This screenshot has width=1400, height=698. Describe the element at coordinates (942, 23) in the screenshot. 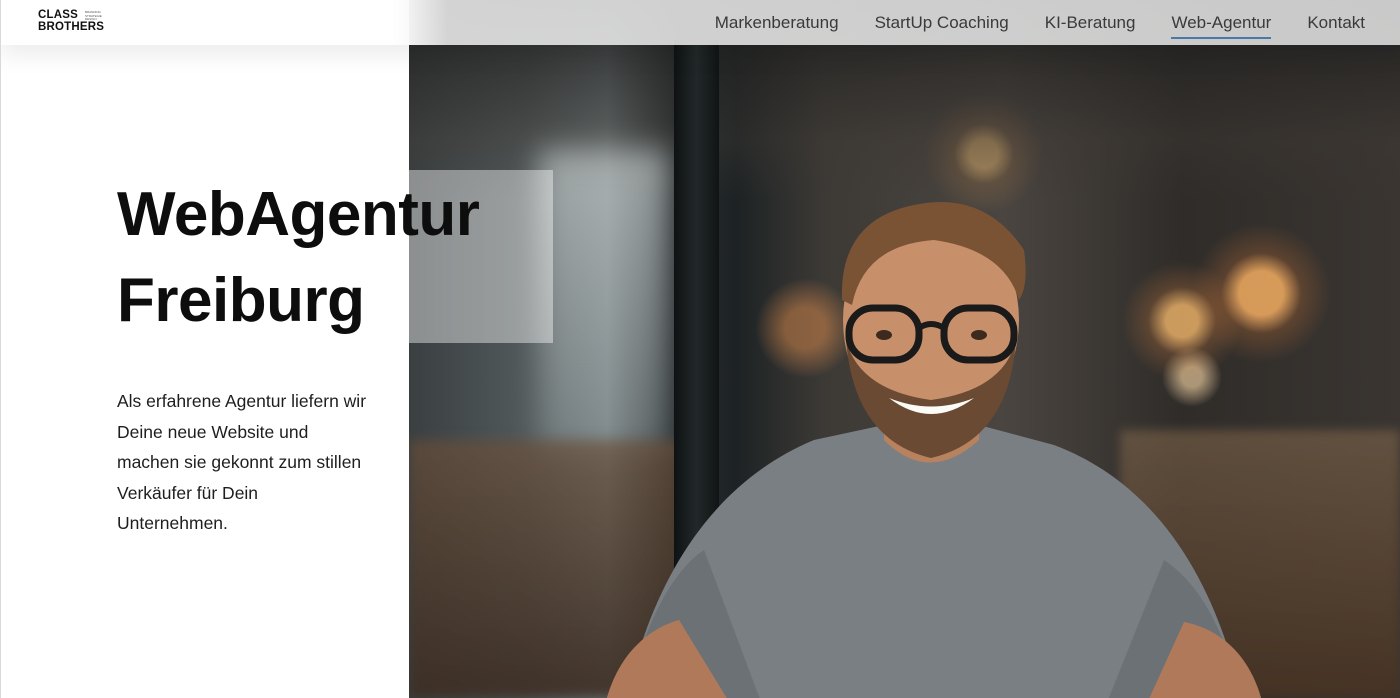

I see `nav-item-startup-coaching: StartUp Coaching` at that location.